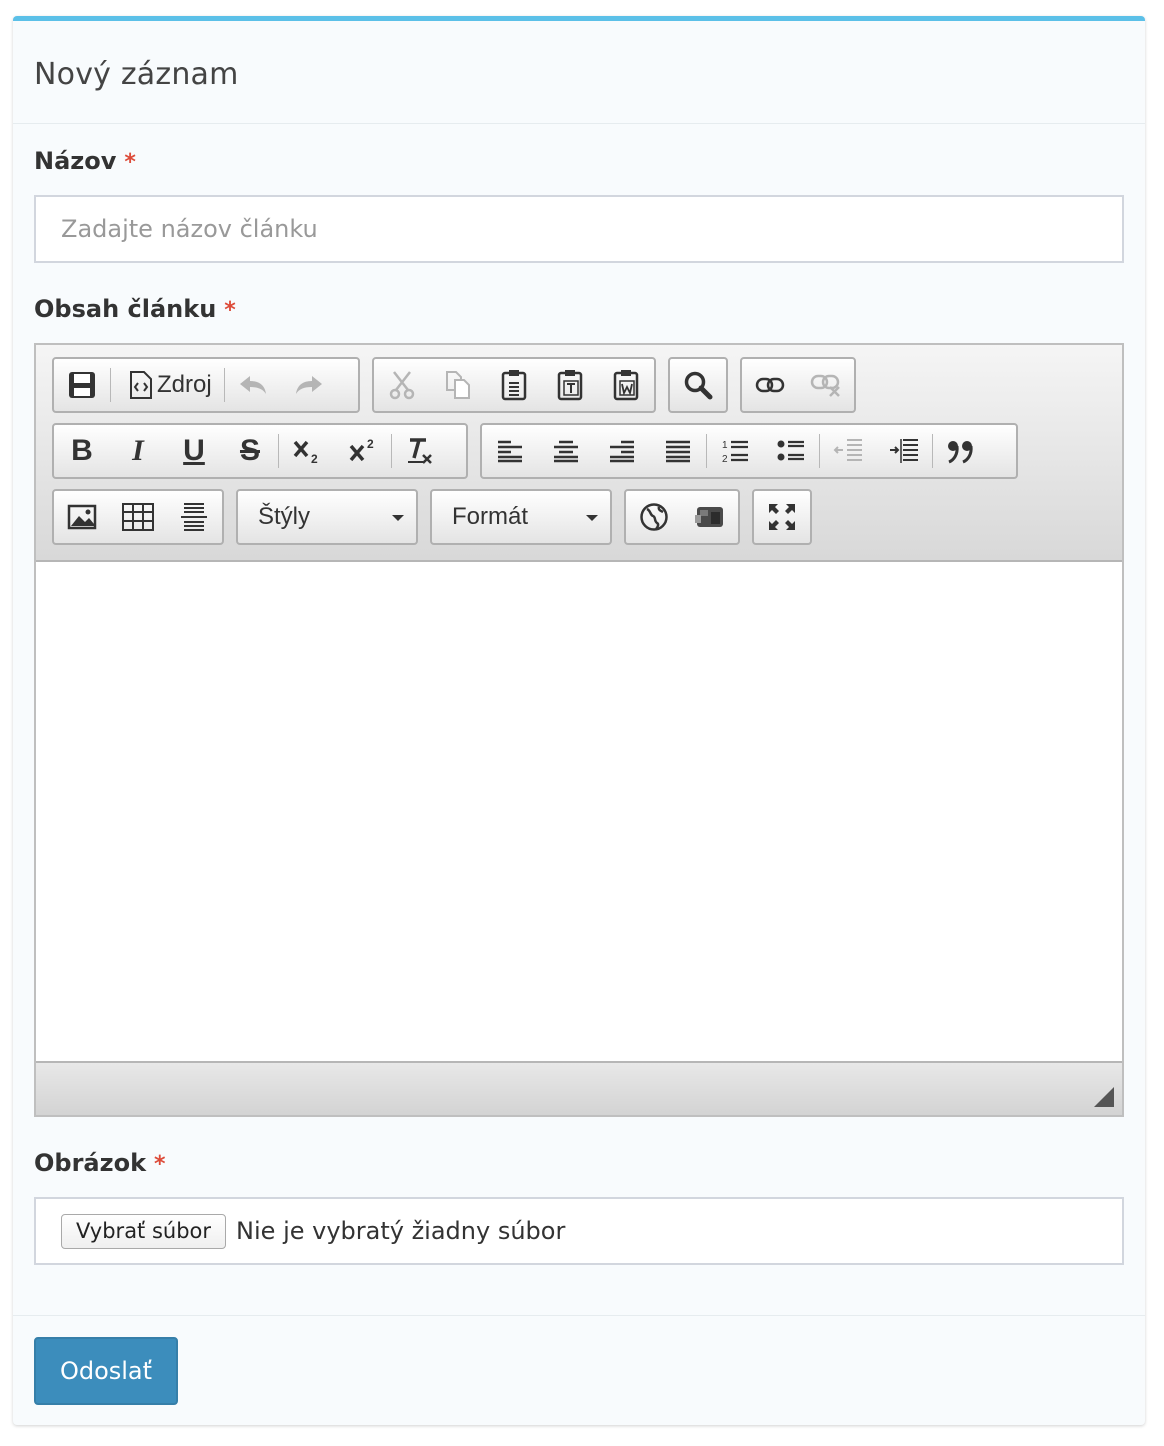 The height and width of the screenshot is (1446, 1164). I want to click on format-dropdown-label: Formát, so click(490, 516).